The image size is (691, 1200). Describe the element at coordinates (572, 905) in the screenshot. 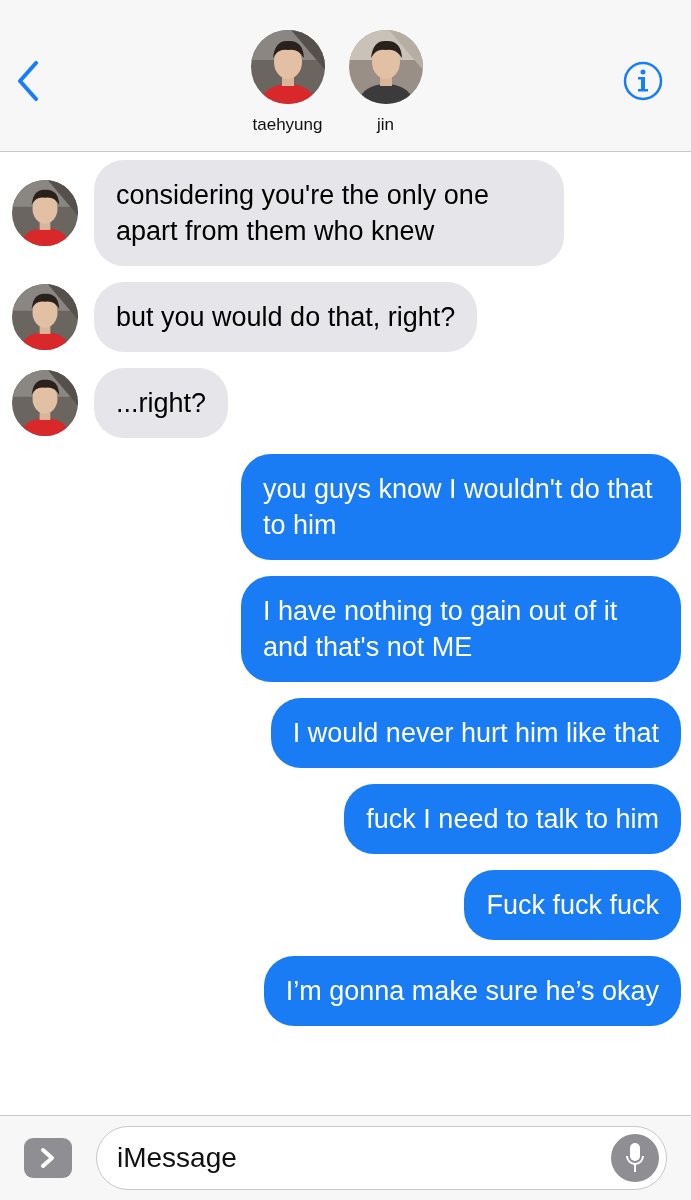

I see `sent-message: Fuck fuck fuck` at that location.